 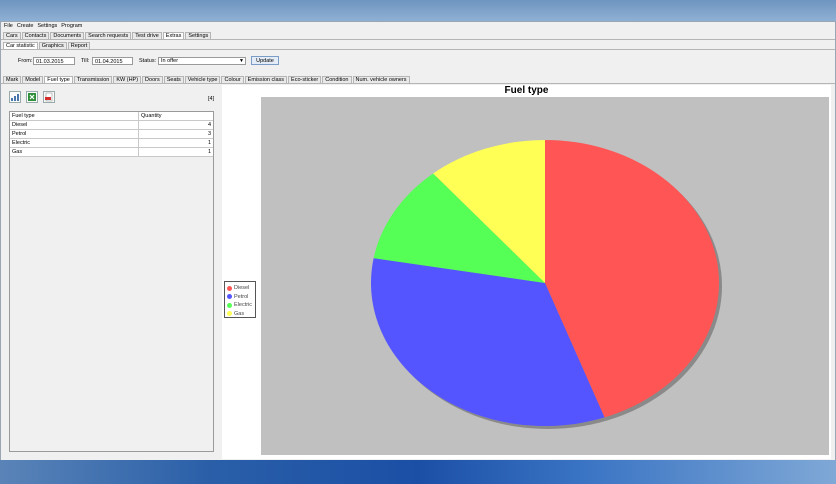 I want to click on update-button: Update, so click(x=265, y=60).